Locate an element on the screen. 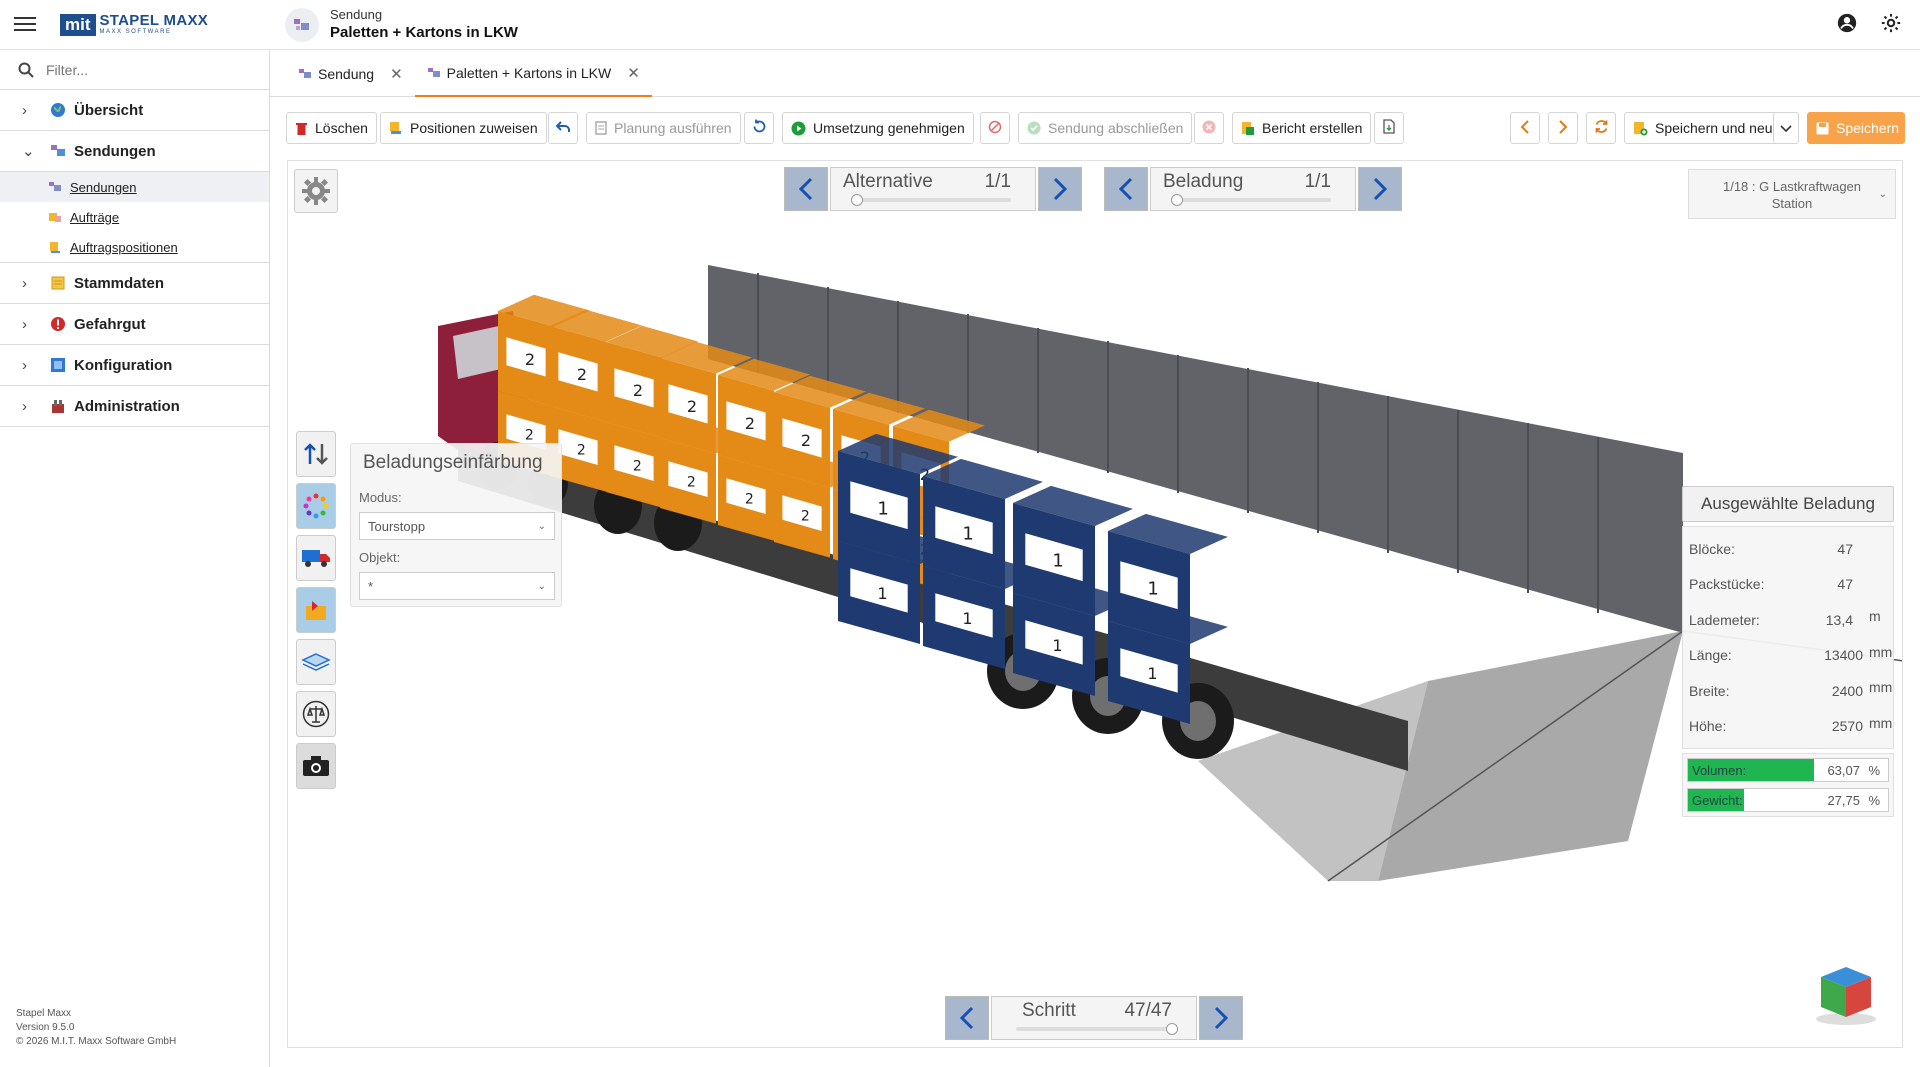 This screenshot has height=1067, width=1920. sidebar-subitem-auftraege: Aufträge is located at coordinates (134, 217).